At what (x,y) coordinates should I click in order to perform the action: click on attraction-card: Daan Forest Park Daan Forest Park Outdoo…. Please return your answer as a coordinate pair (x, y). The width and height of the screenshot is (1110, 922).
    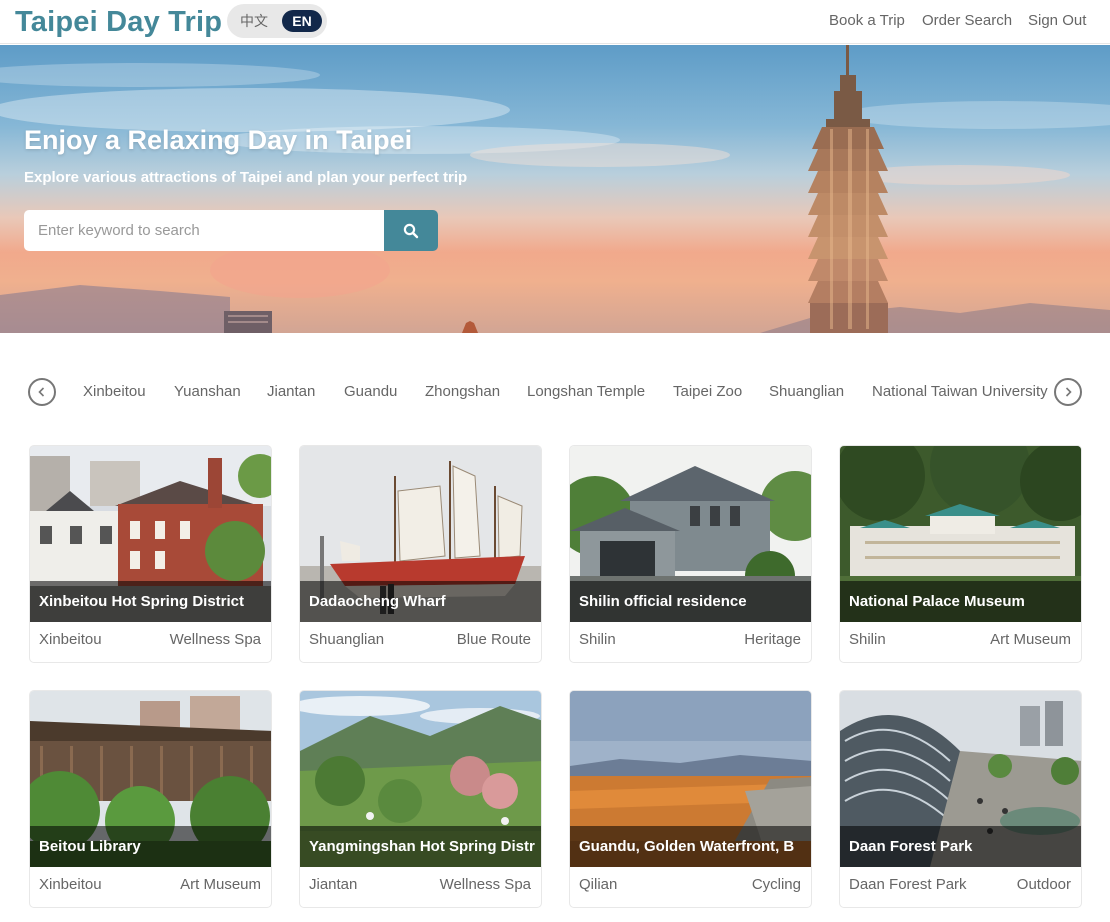
    Looking at the image, I should click on (960, 799).